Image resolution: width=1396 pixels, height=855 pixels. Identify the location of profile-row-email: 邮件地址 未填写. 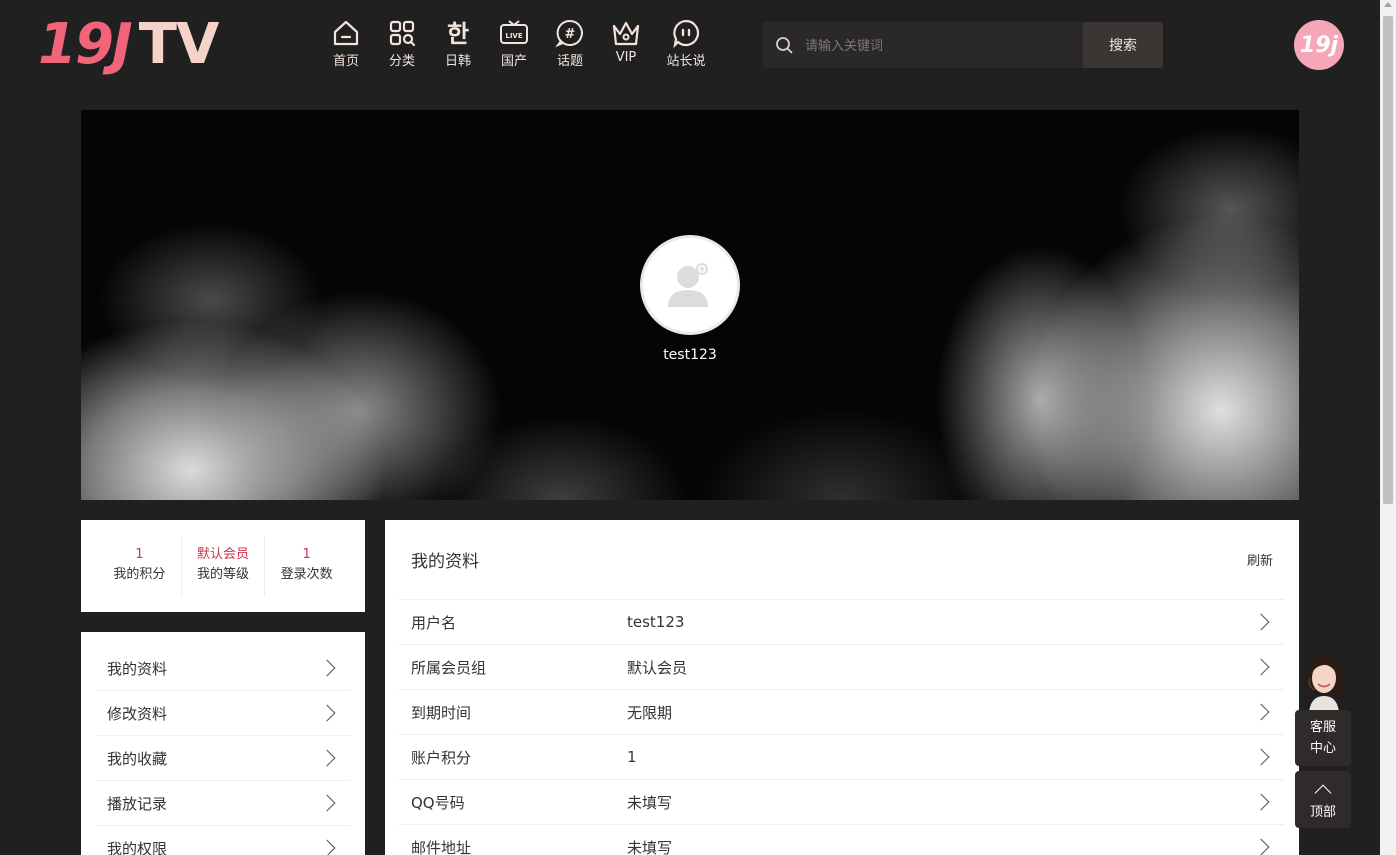
(842, 840).